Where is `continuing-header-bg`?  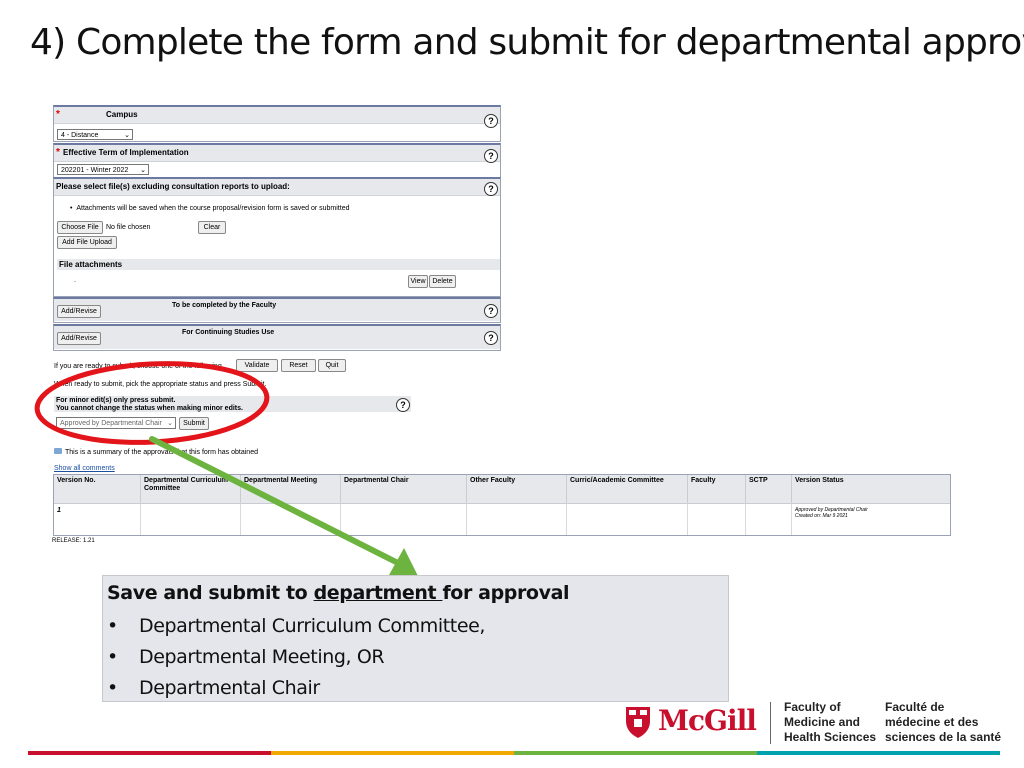
continuing-header-bg is located at coordinates (277, 337).